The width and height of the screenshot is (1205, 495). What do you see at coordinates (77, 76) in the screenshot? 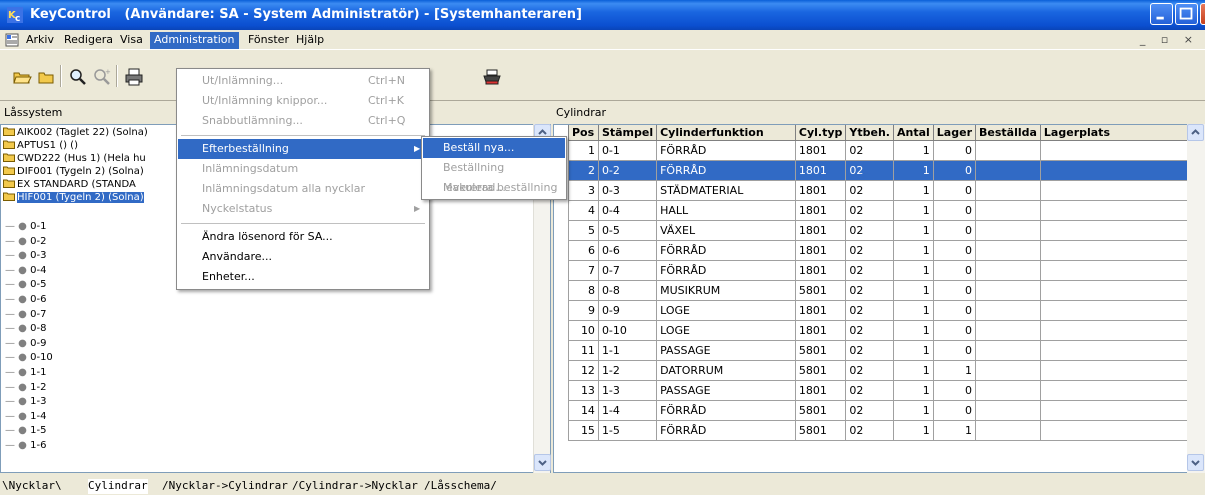
I see `search-button` at bounding box center [77, 76].